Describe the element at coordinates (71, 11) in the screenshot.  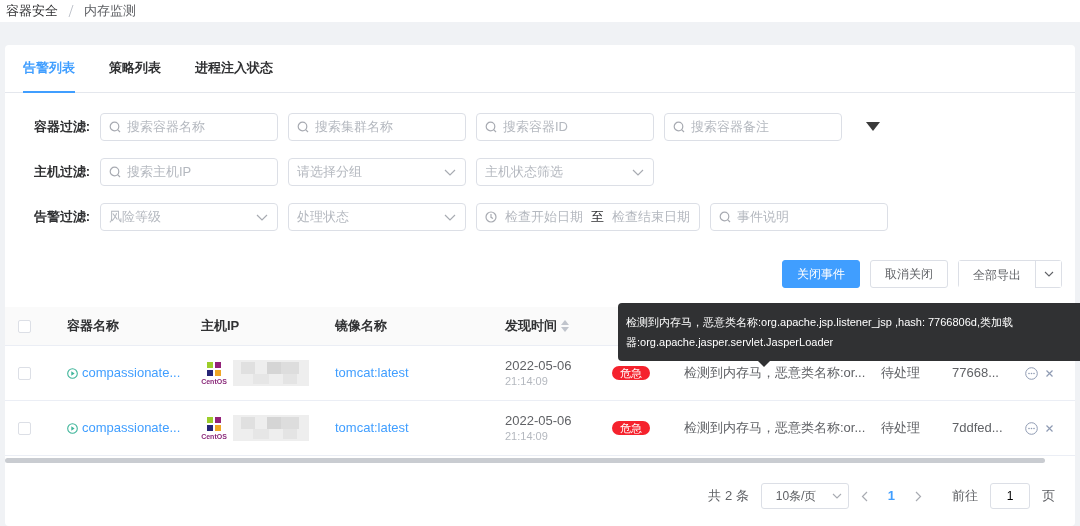
I see `separator-icon` at that location.